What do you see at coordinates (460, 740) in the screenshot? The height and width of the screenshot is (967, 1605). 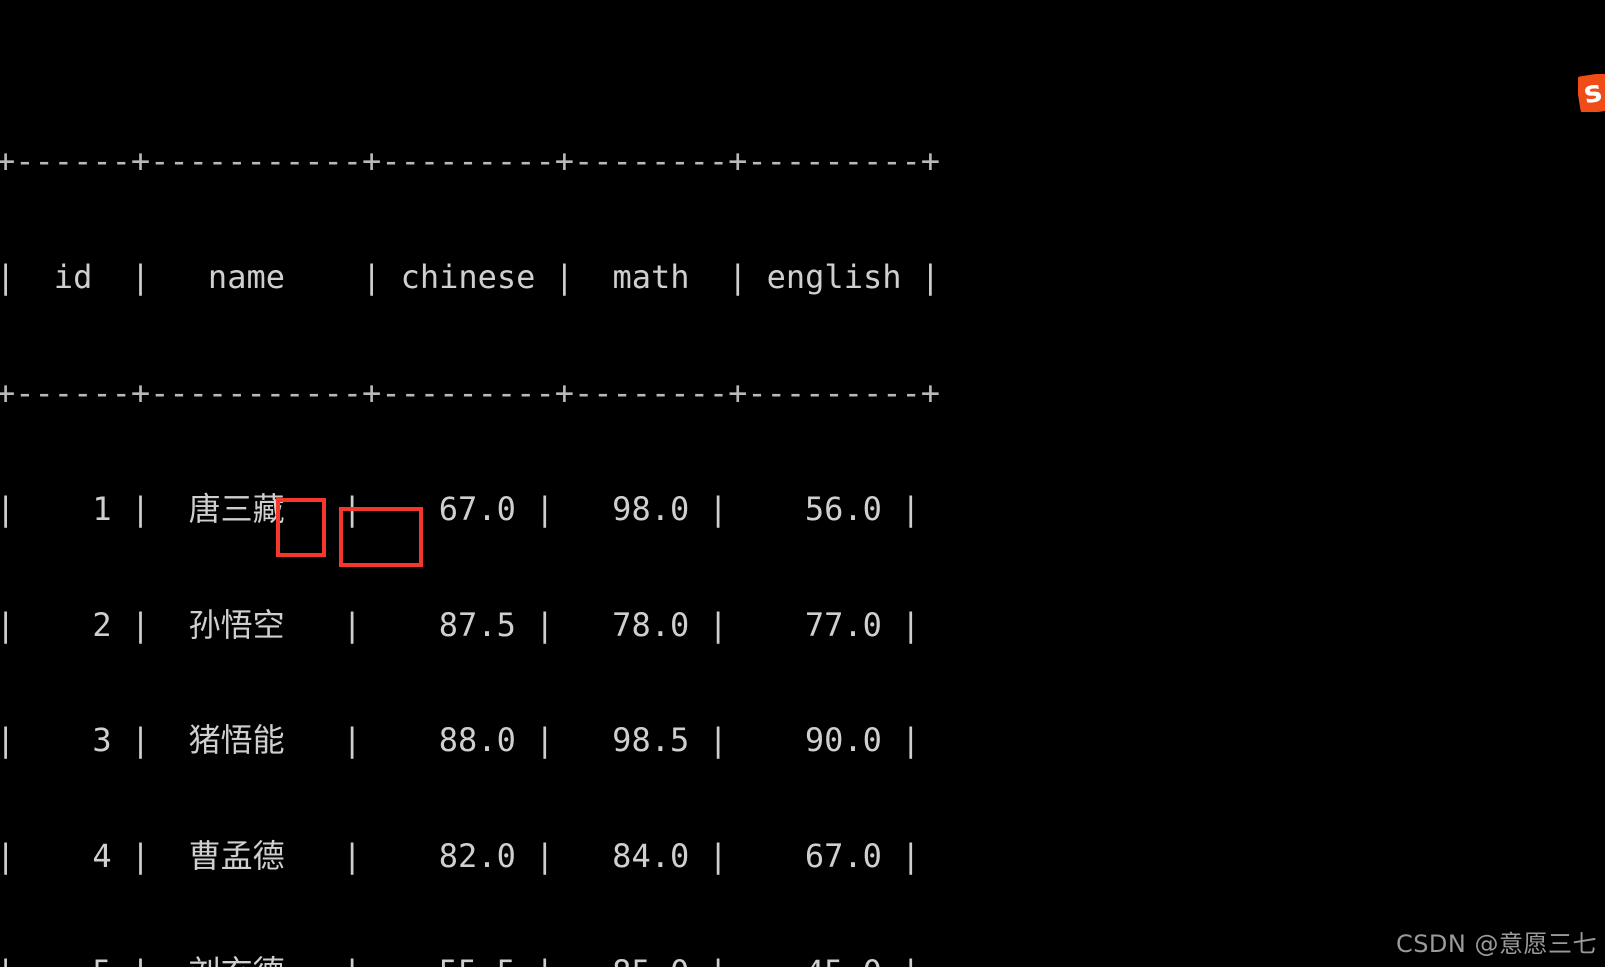 I see `table-row: | 3 | 猪悟能 | 88.0 | 98.5 | 90.0 |` at bounding box center [460, 740].